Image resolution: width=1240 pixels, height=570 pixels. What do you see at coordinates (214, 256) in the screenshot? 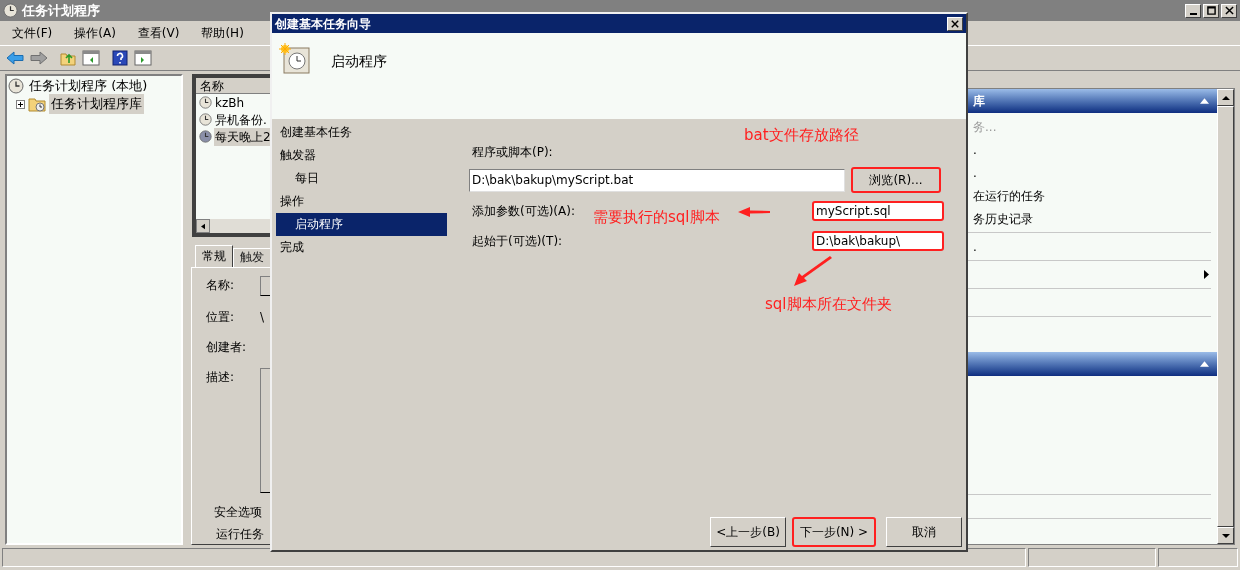
I see `tab: 常规` at bounding box center [214, 256].